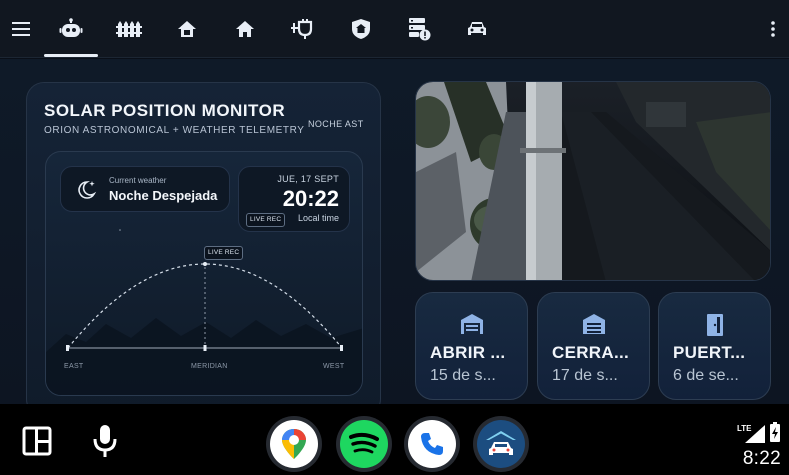 This screenshot has height=475, width=789. What do you see at coordinates (74, 366) in the screenshot?
I see `tick-label-east: EAST` at bounding box center [74, 366].